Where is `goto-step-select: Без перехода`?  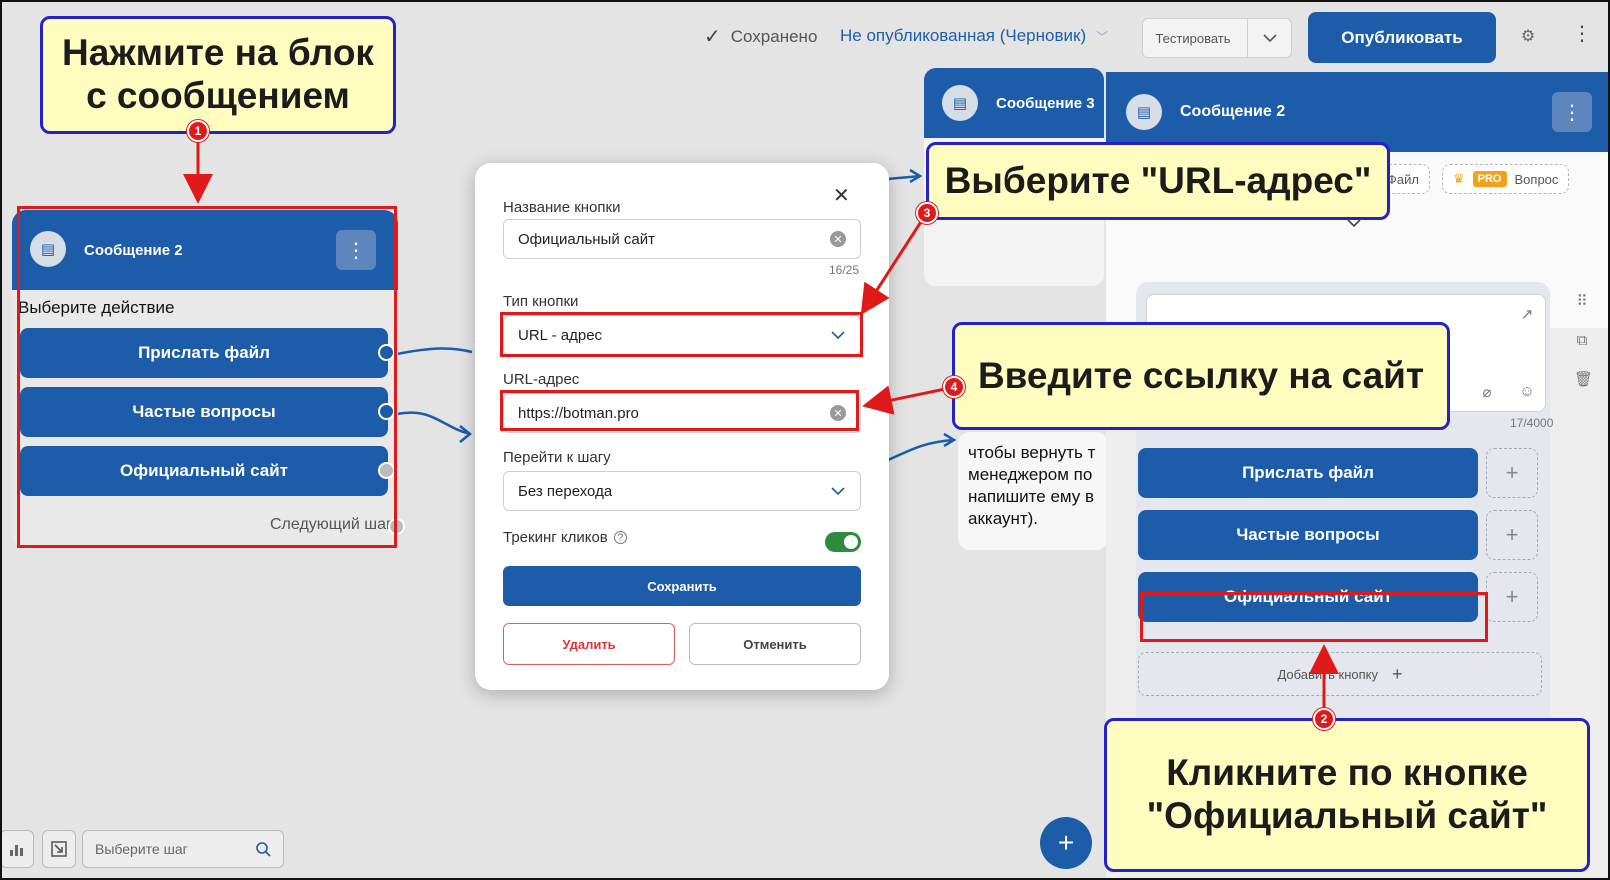
goto-step-select: Без перехода is located at coordinates (682, 491).